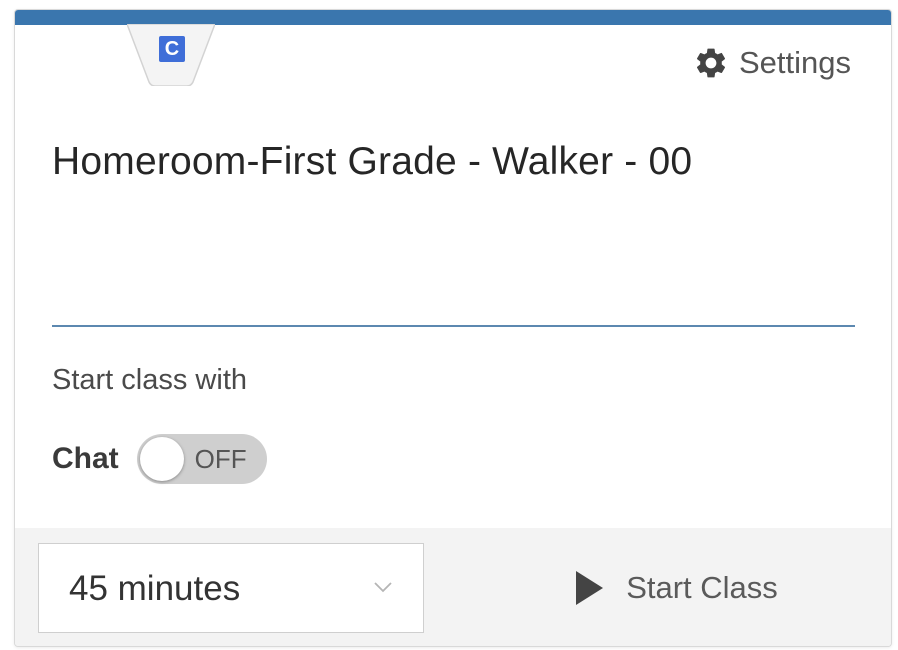  Describe the element at coordinates (220, 459) in the screenshot. I see `toggle-state-label: OFF` at that location.